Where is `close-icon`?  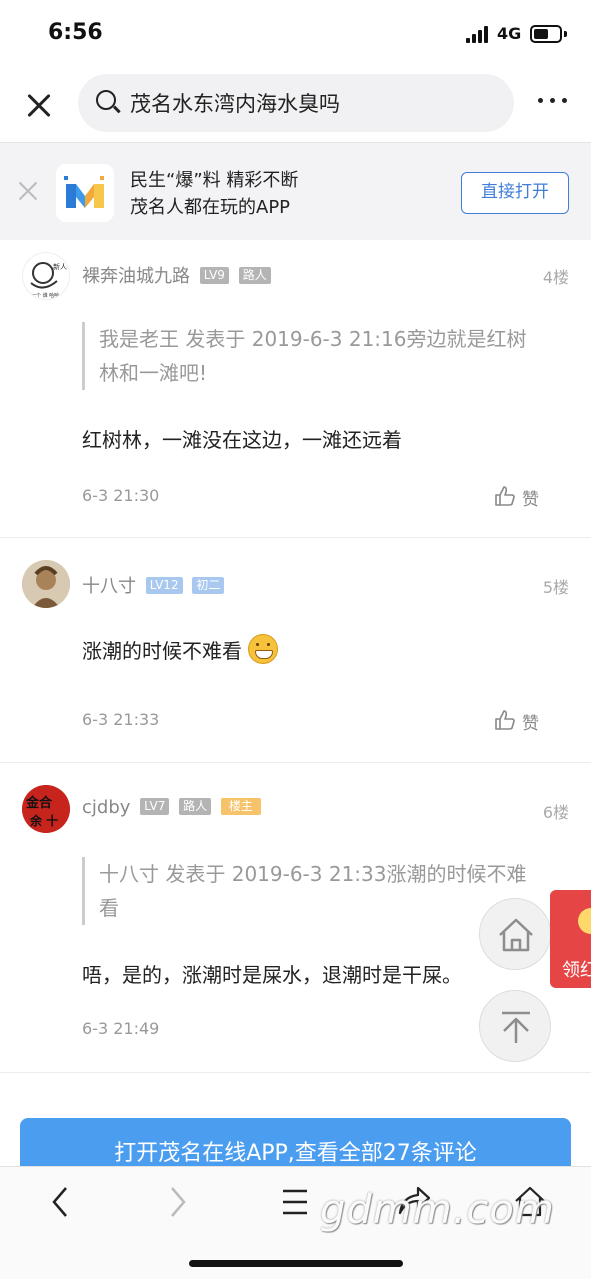 close-icon is located at coordinates (39, 105).